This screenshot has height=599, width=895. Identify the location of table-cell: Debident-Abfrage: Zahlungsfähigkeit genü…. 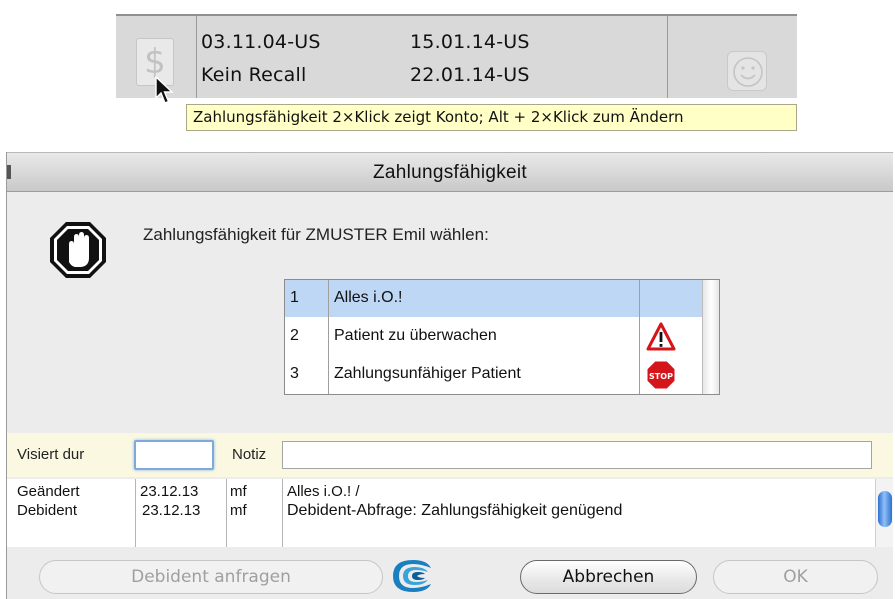
(455, 510).